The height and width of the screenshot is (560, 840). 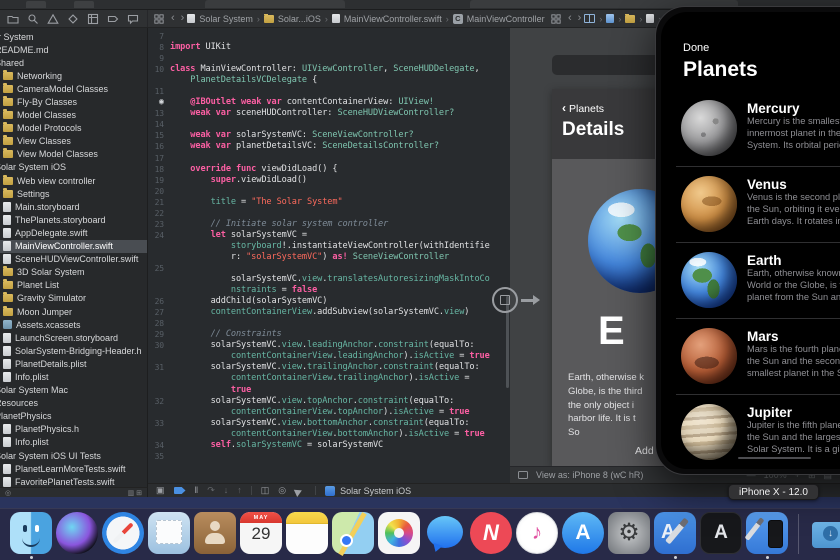 What do you see at coordinates (73, 403) in the screenshot?
I see `sidebar-item-resources: Resources` at bounding box center [73, 403].